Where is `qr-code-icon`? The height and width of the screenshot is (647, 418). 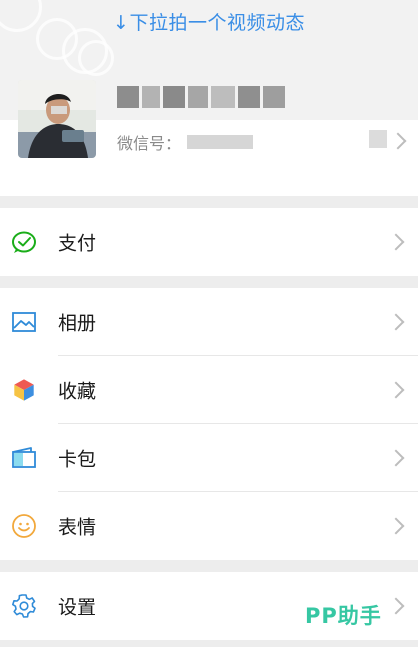 qr-code-icon is located at coordinates (378, 139).